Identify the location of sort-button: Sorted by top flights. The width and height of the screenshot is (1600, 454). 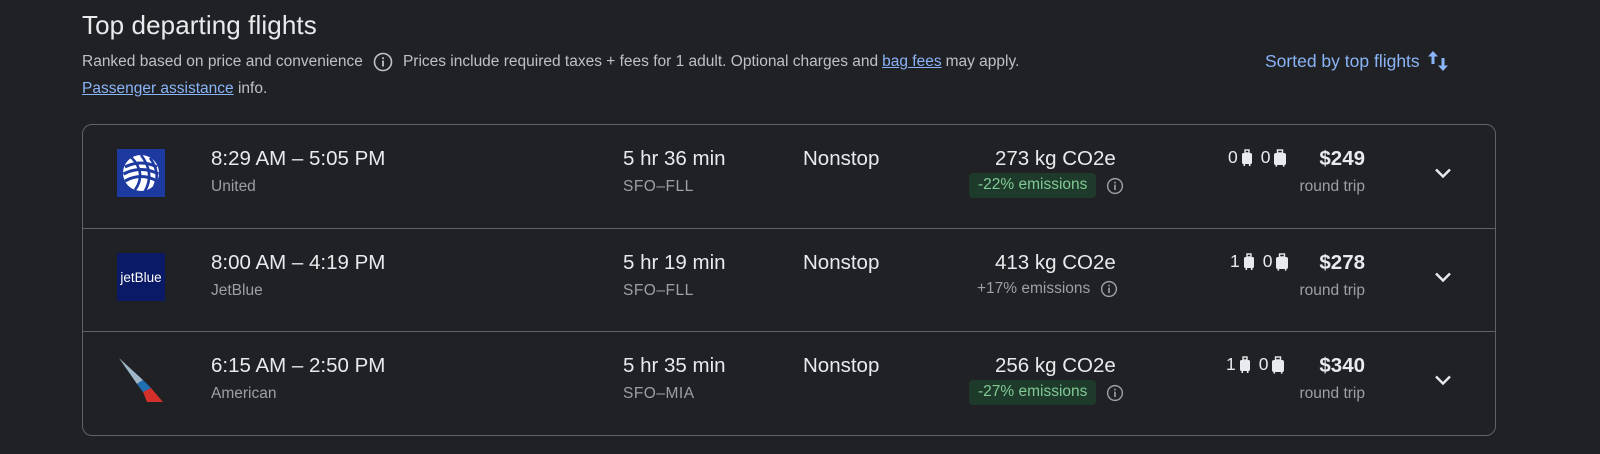
(1357, 61).